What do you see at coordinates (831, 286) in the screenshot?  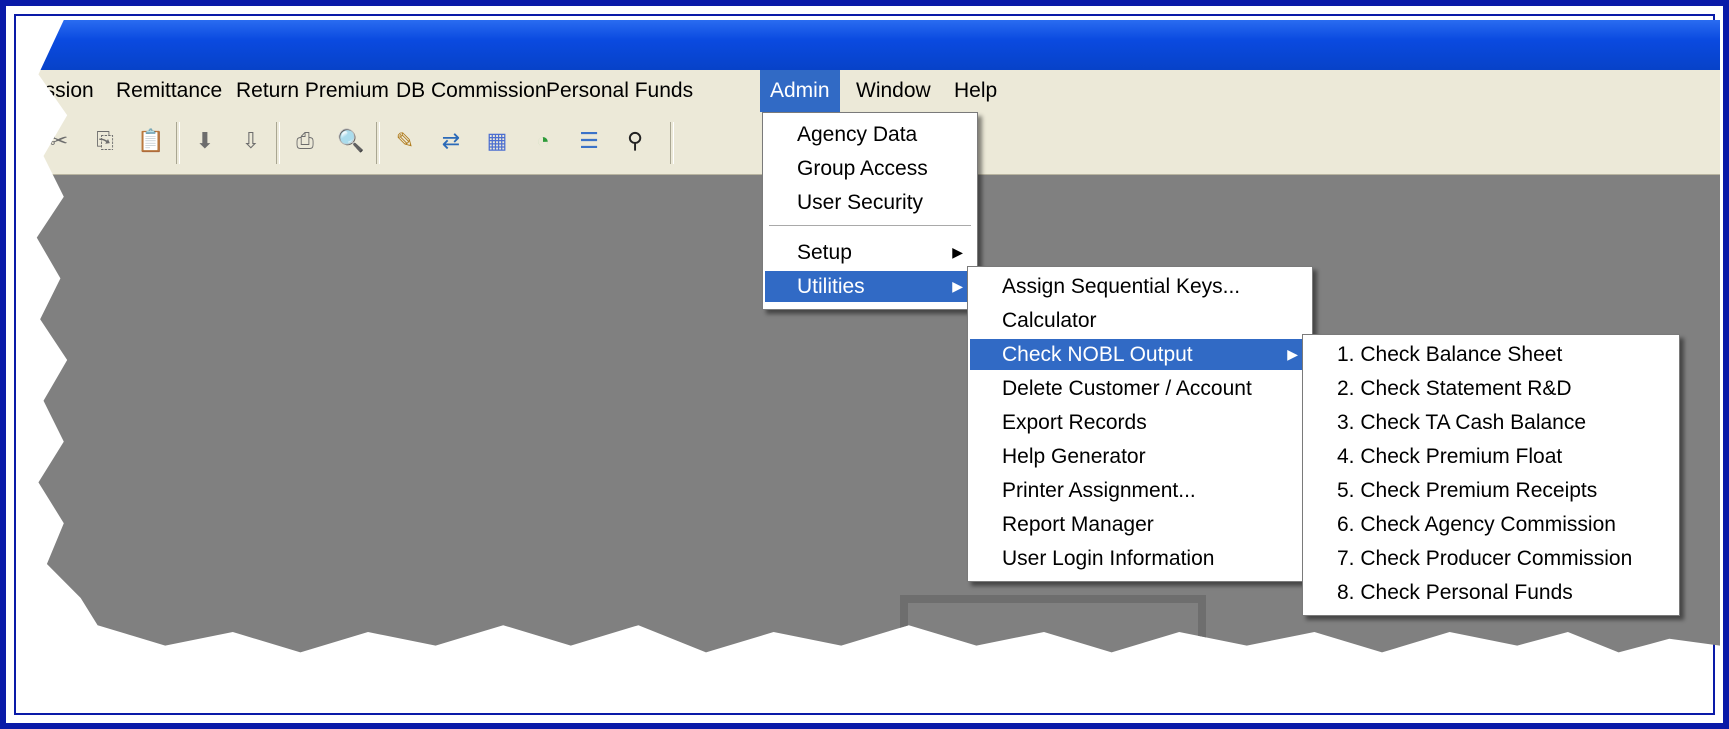 I see `menu-item-label: Utilities` at bounding box center [831, 286].